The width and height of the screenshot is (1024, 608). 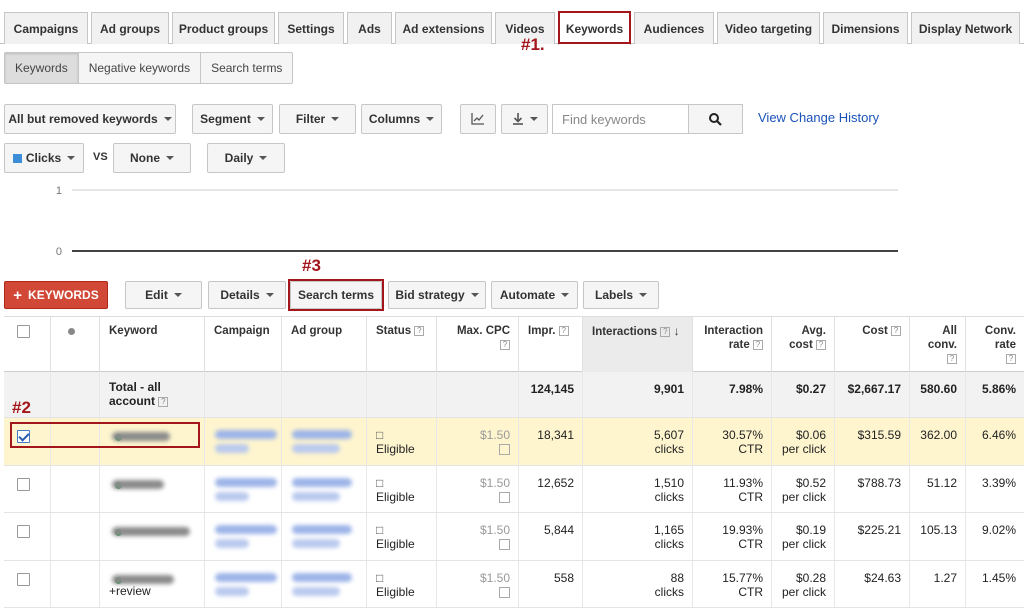 I want to click on row-interaction-rate-cell: 30.57% CTR, so click(x=731, y=441).